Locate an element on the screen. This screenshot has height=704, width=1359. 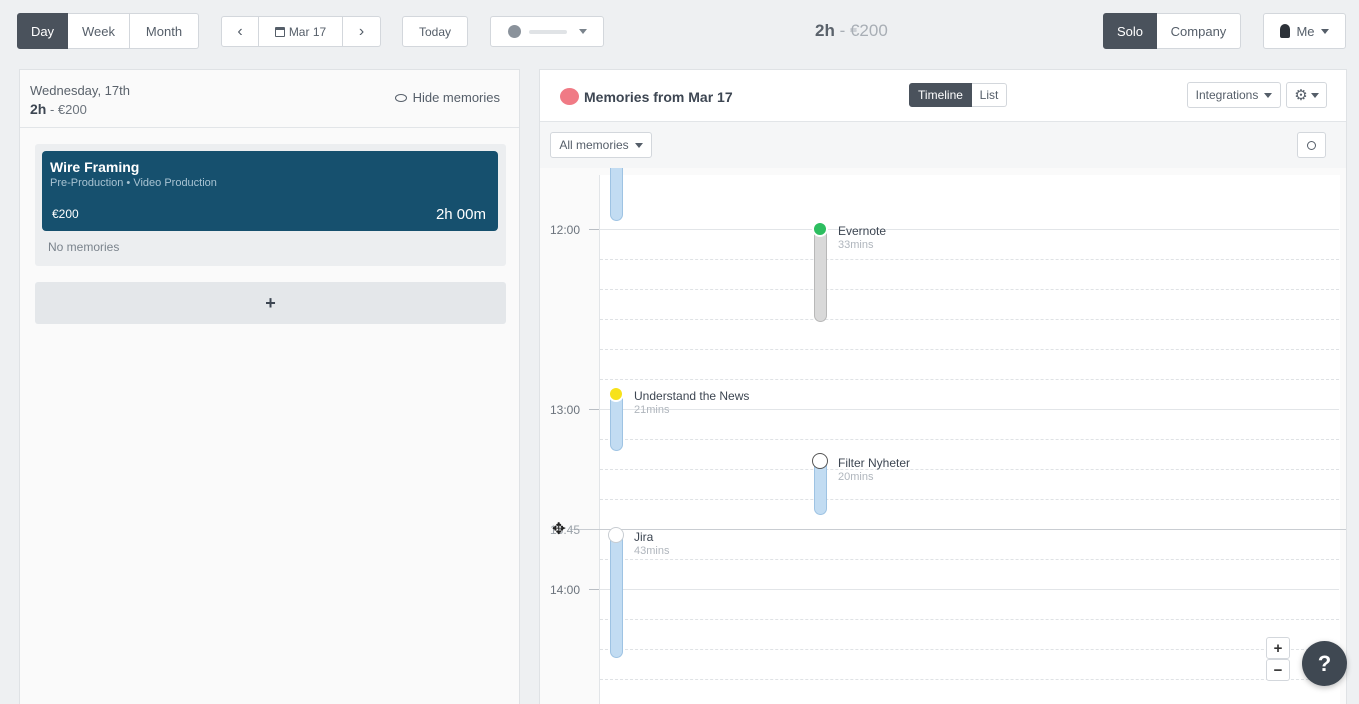
date-navigator: ‹ Mar 17 › is located at coordinates (301, 31).